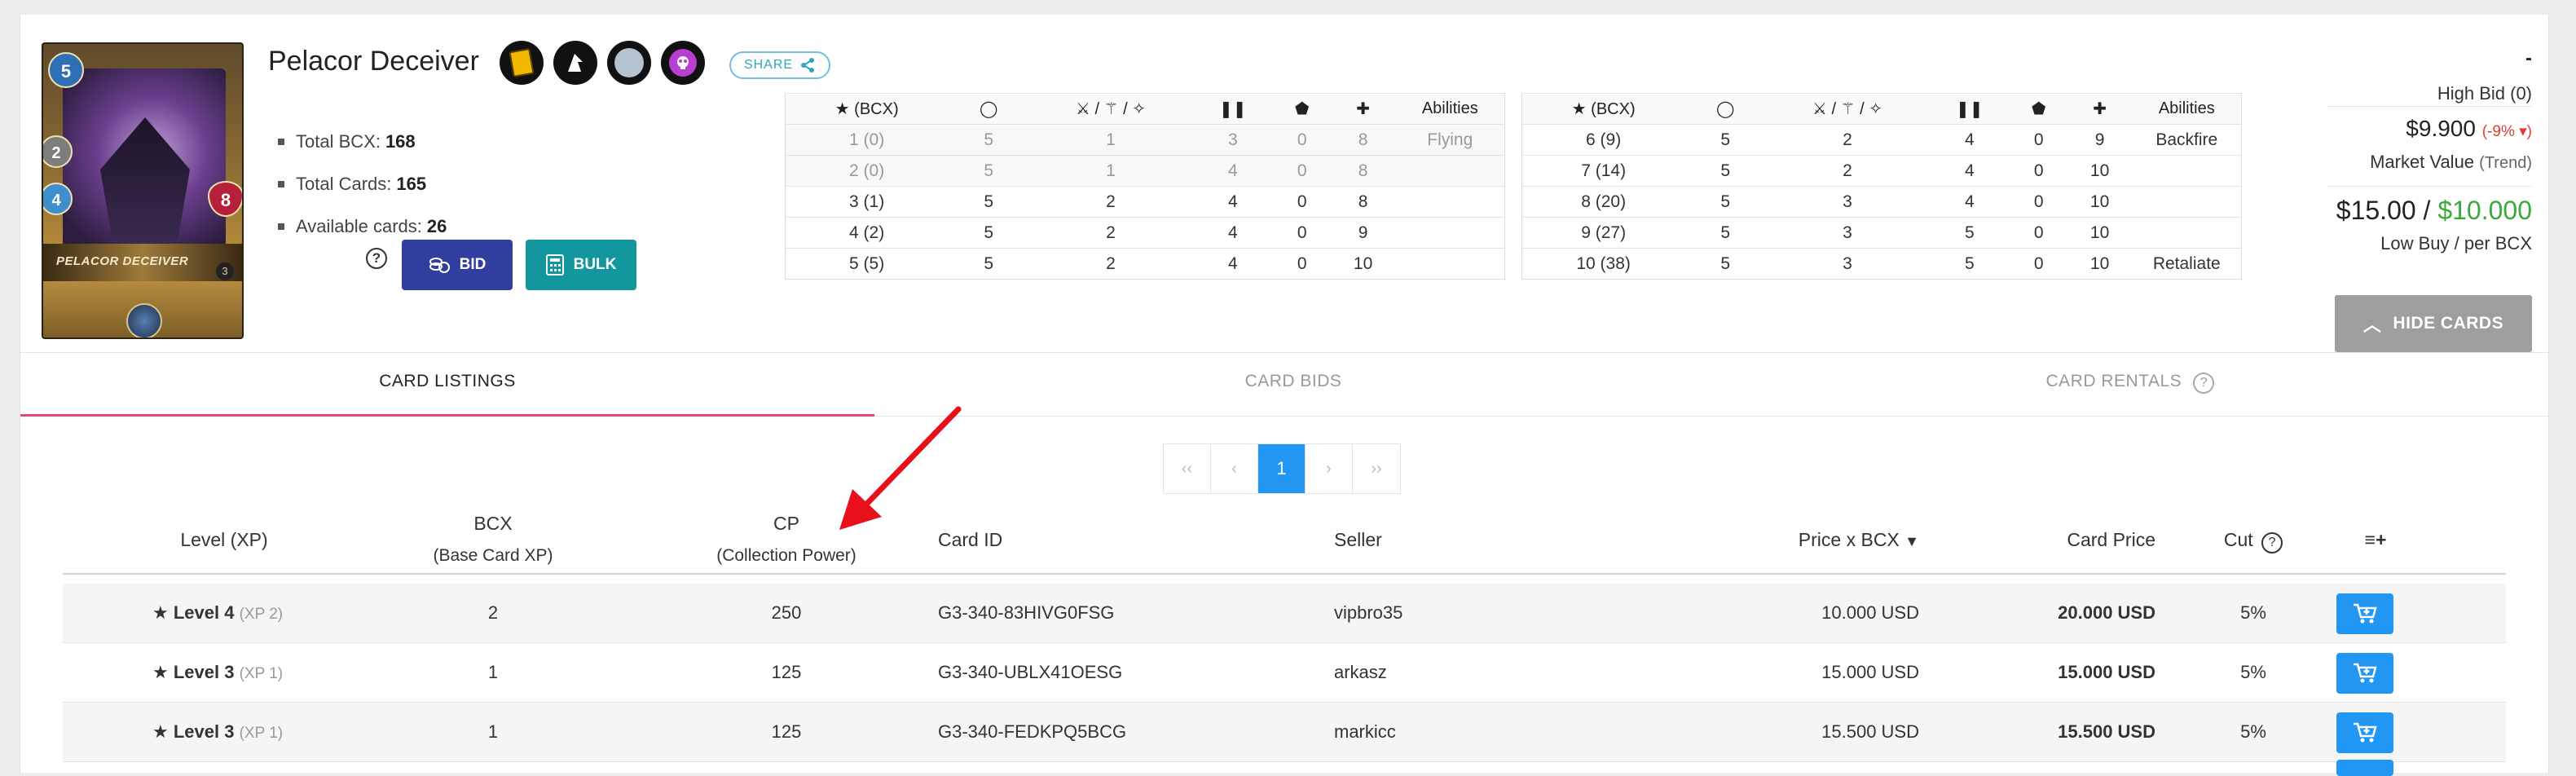 The image size is (2576, 776). What do you see at coordinates (225, 539) in the screenshot?
I see `header-level: Level (XP)` at bounding box center [225, 539].